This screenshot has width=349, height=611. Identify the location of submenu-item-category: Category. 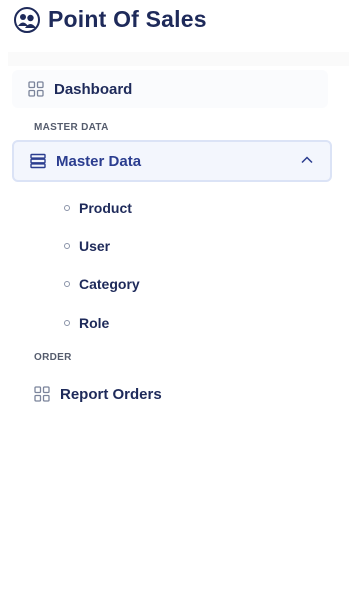
(102, 284).